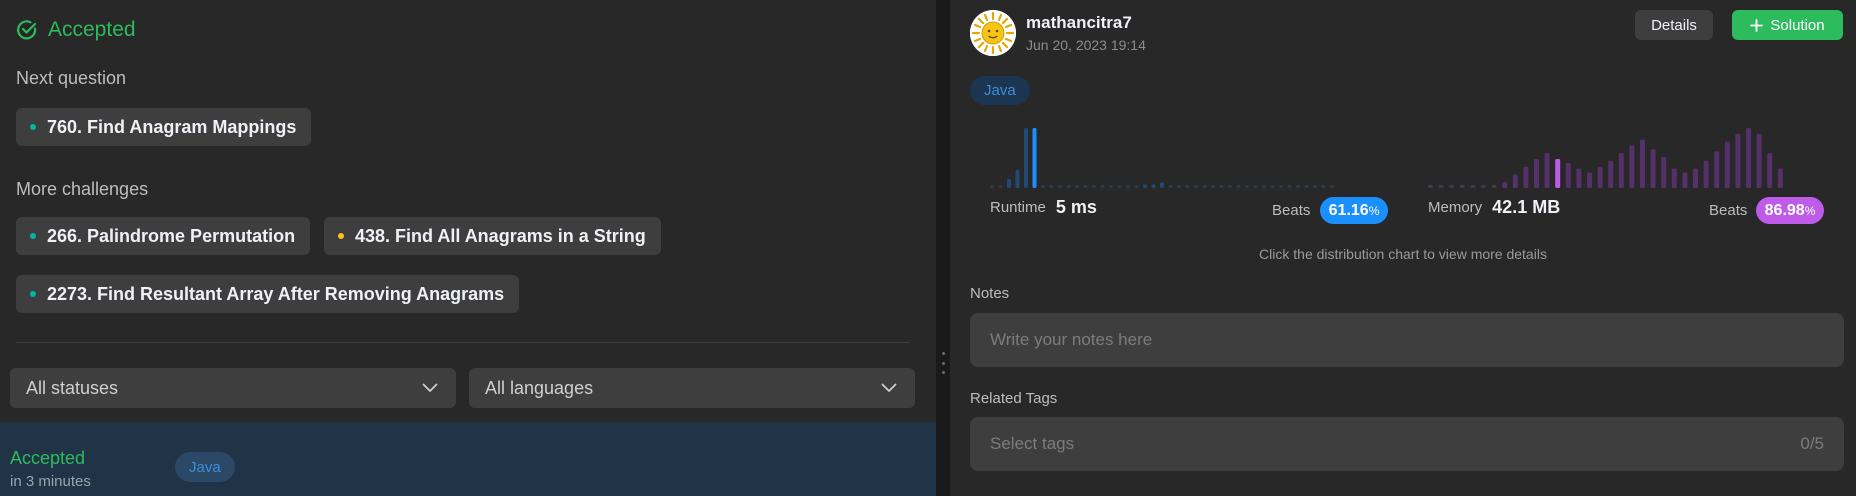 The image size is (1856, 496). What do you see at coordinates (1407, 340) in the screenshot?
I see `notes-input: Write your notes here` at bounding box center [1407, 340].